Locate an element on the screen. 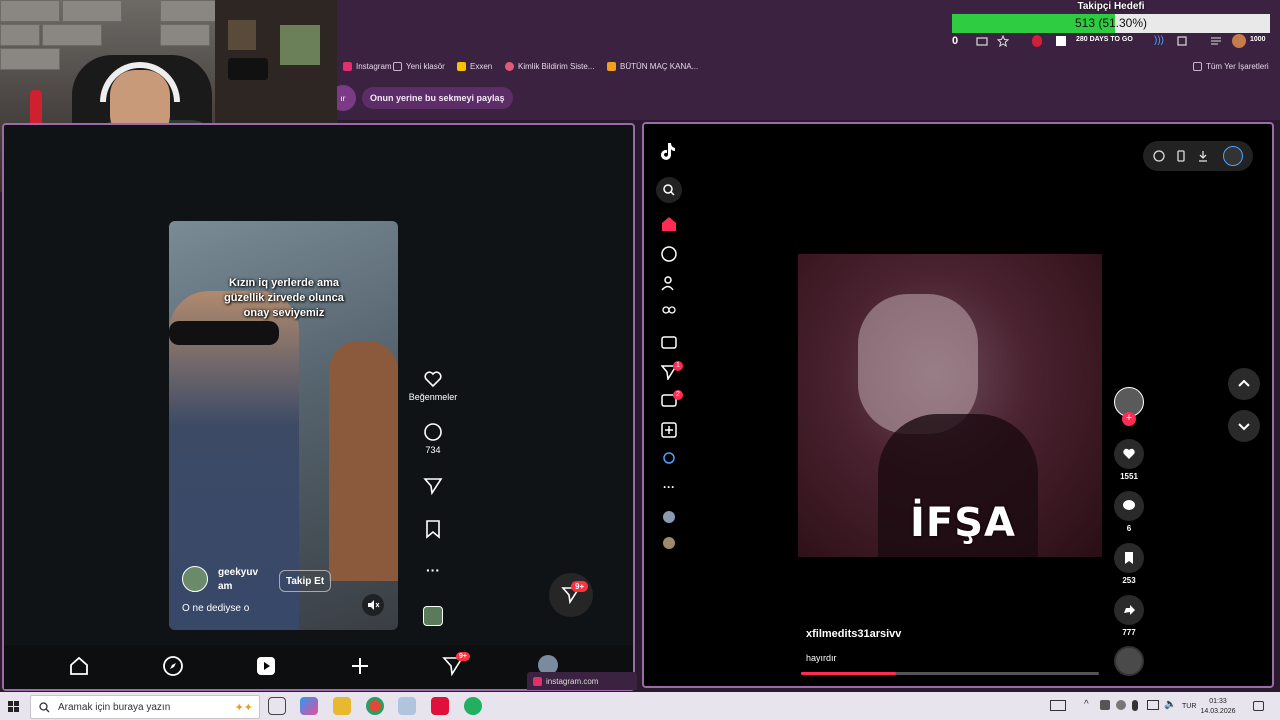 The width and height of the screenshot is (1280, 720). follow-user-icon is located at coordinates (669, 283).